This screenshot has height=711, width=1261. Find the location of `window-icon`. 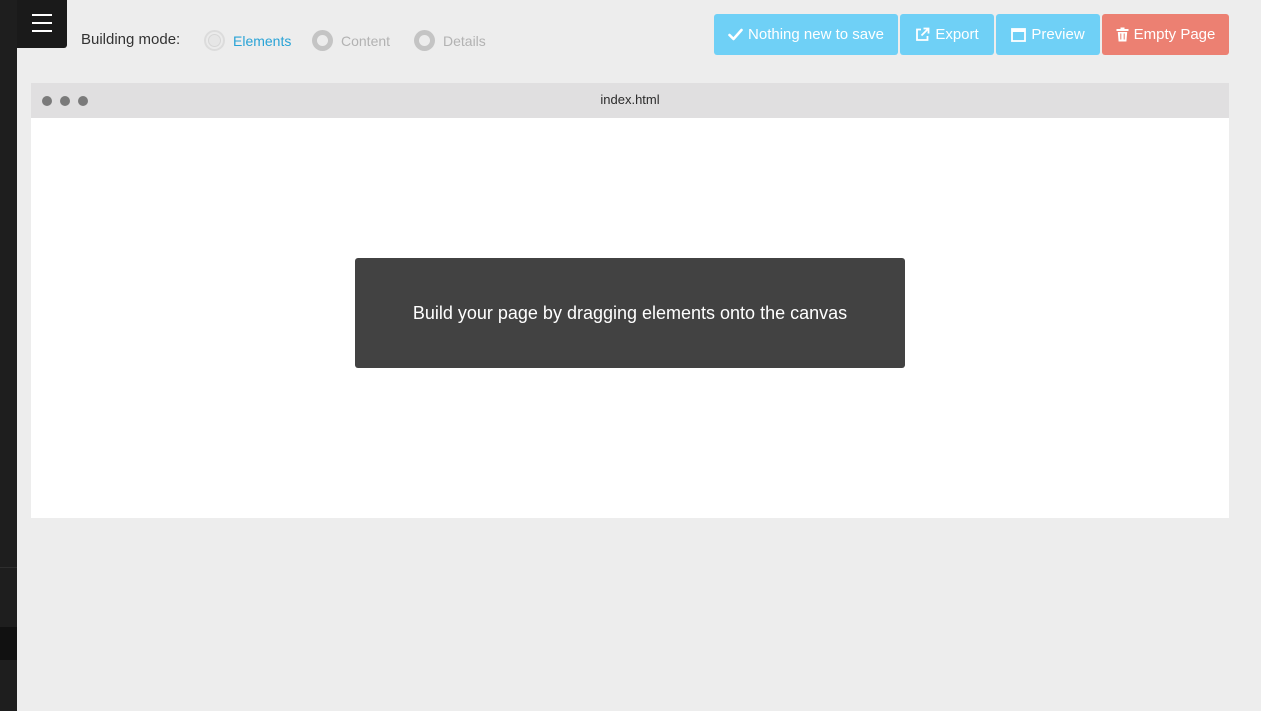

window-icon is located at coordinates (1019, 34).